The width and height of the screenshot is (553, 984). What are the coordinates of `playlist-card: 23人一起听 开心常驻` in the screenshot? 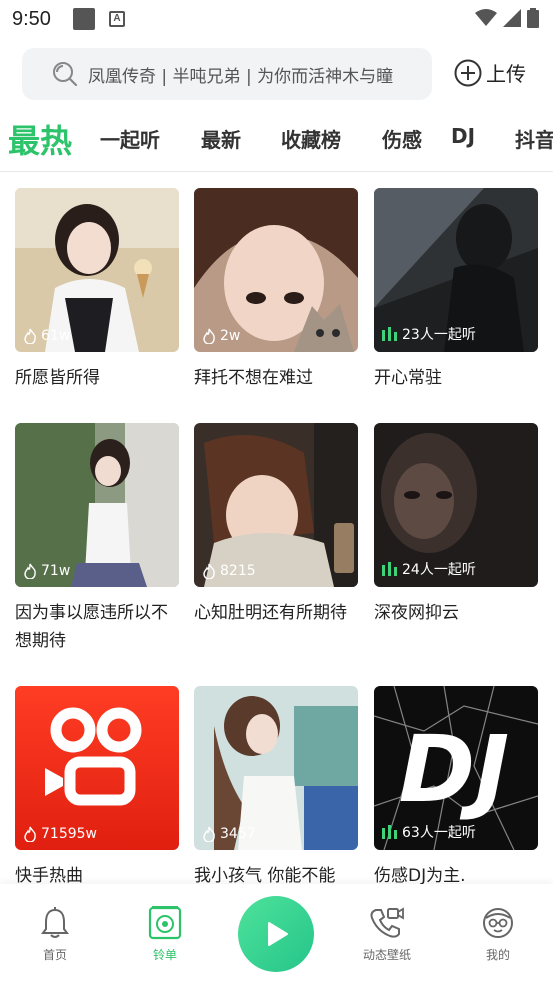 It's located at (456, 290).